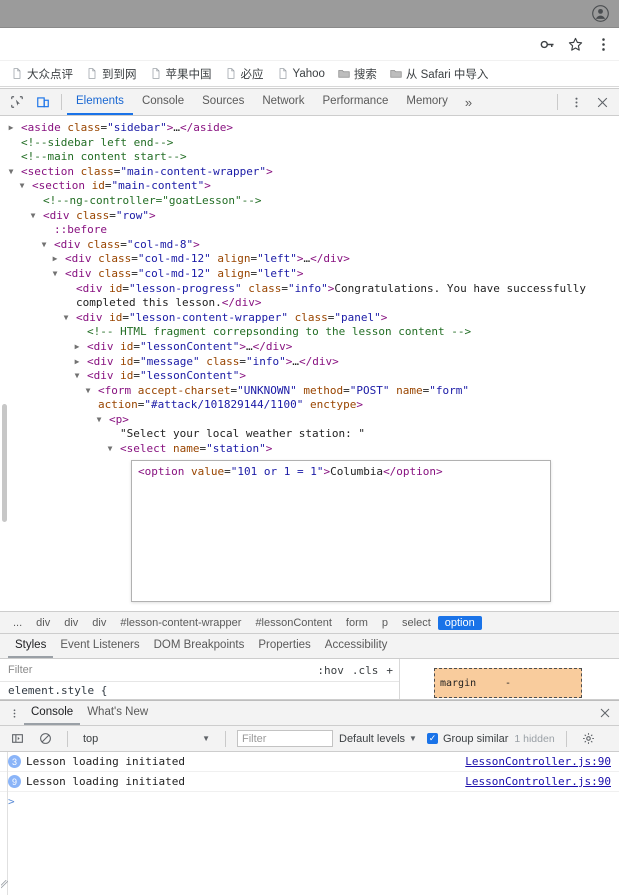 This screenshot has height=895, width=619. What do you see at coordinates (31, 646) in the screenshot?
I see `styles-tab-styles: Styles` at bounding box center [31, 646].